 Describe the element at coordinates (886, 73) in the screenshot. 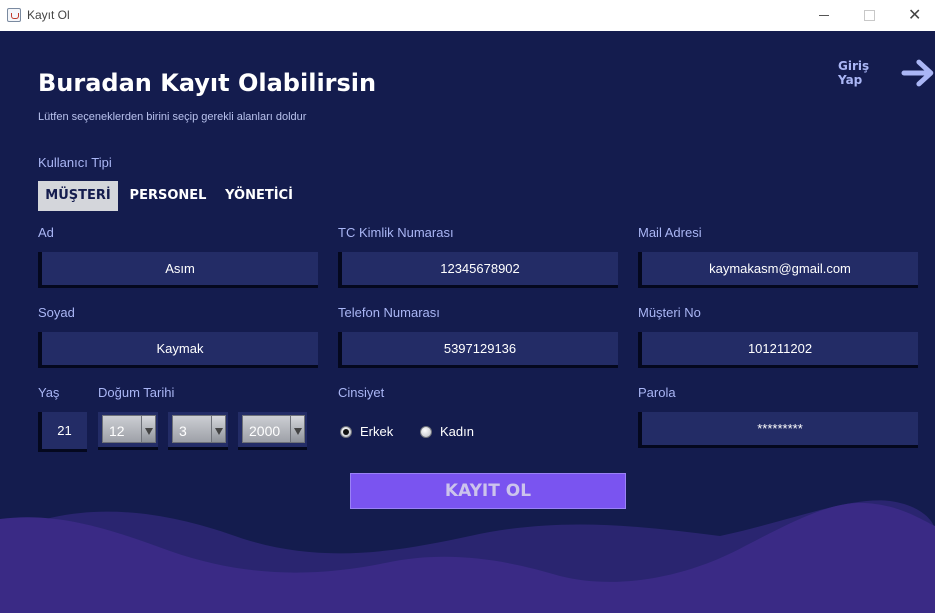

I see `login-link: Giriş Yap` at that location.